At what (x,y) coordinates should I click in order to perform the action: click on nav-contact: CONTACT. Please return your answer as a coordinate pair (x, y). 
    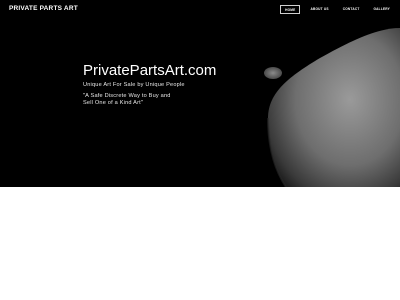
    Looking at the image, I should click on (351, 9).